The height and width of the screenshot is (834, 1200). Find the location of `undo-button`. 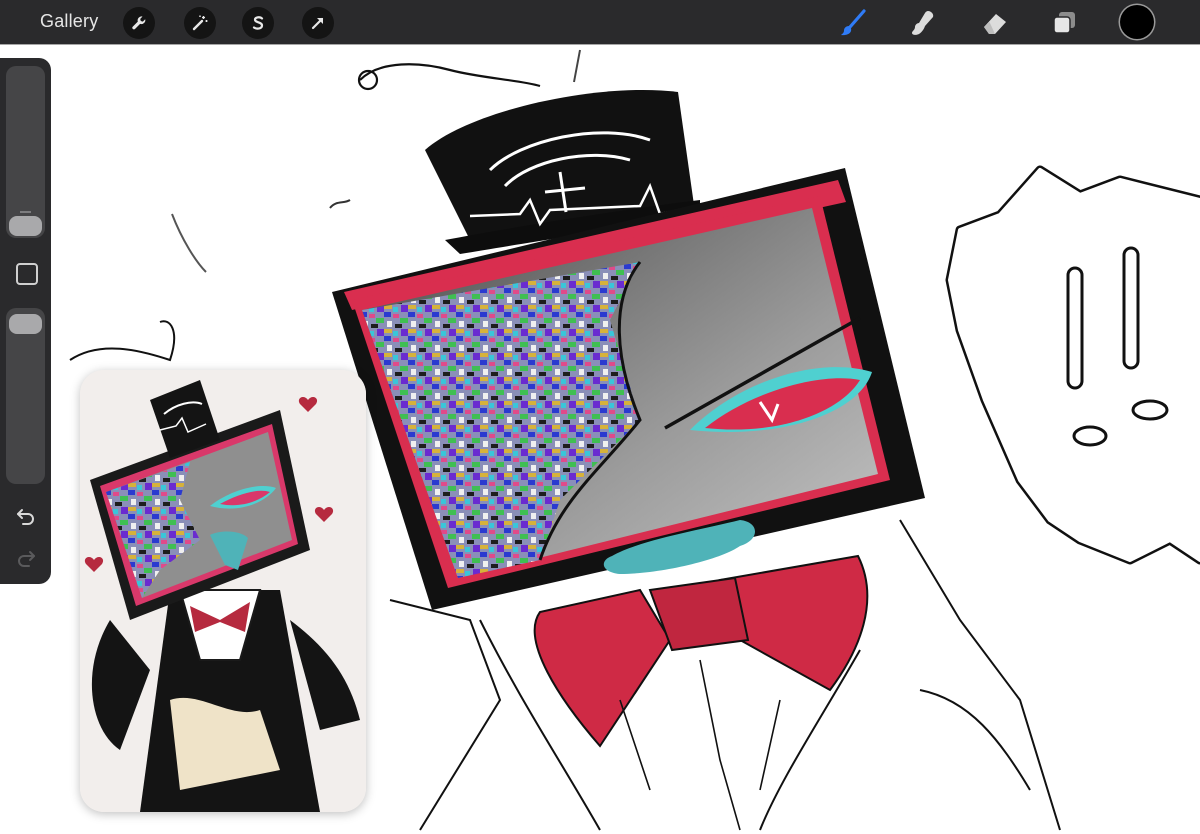

undo-button is located at coordinates (26, 516).